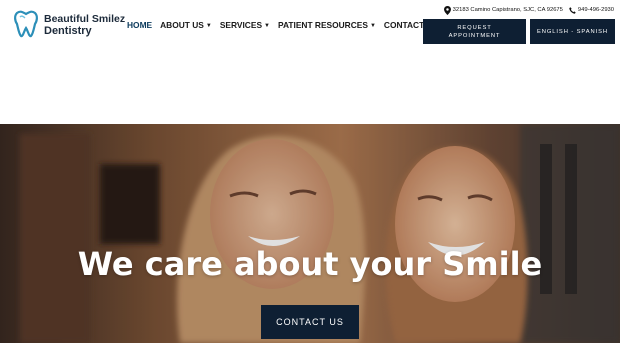 The height and width of the screenshot is (343, 620). I want to click on nav-services-label: SERVICES, so click(241, 25).